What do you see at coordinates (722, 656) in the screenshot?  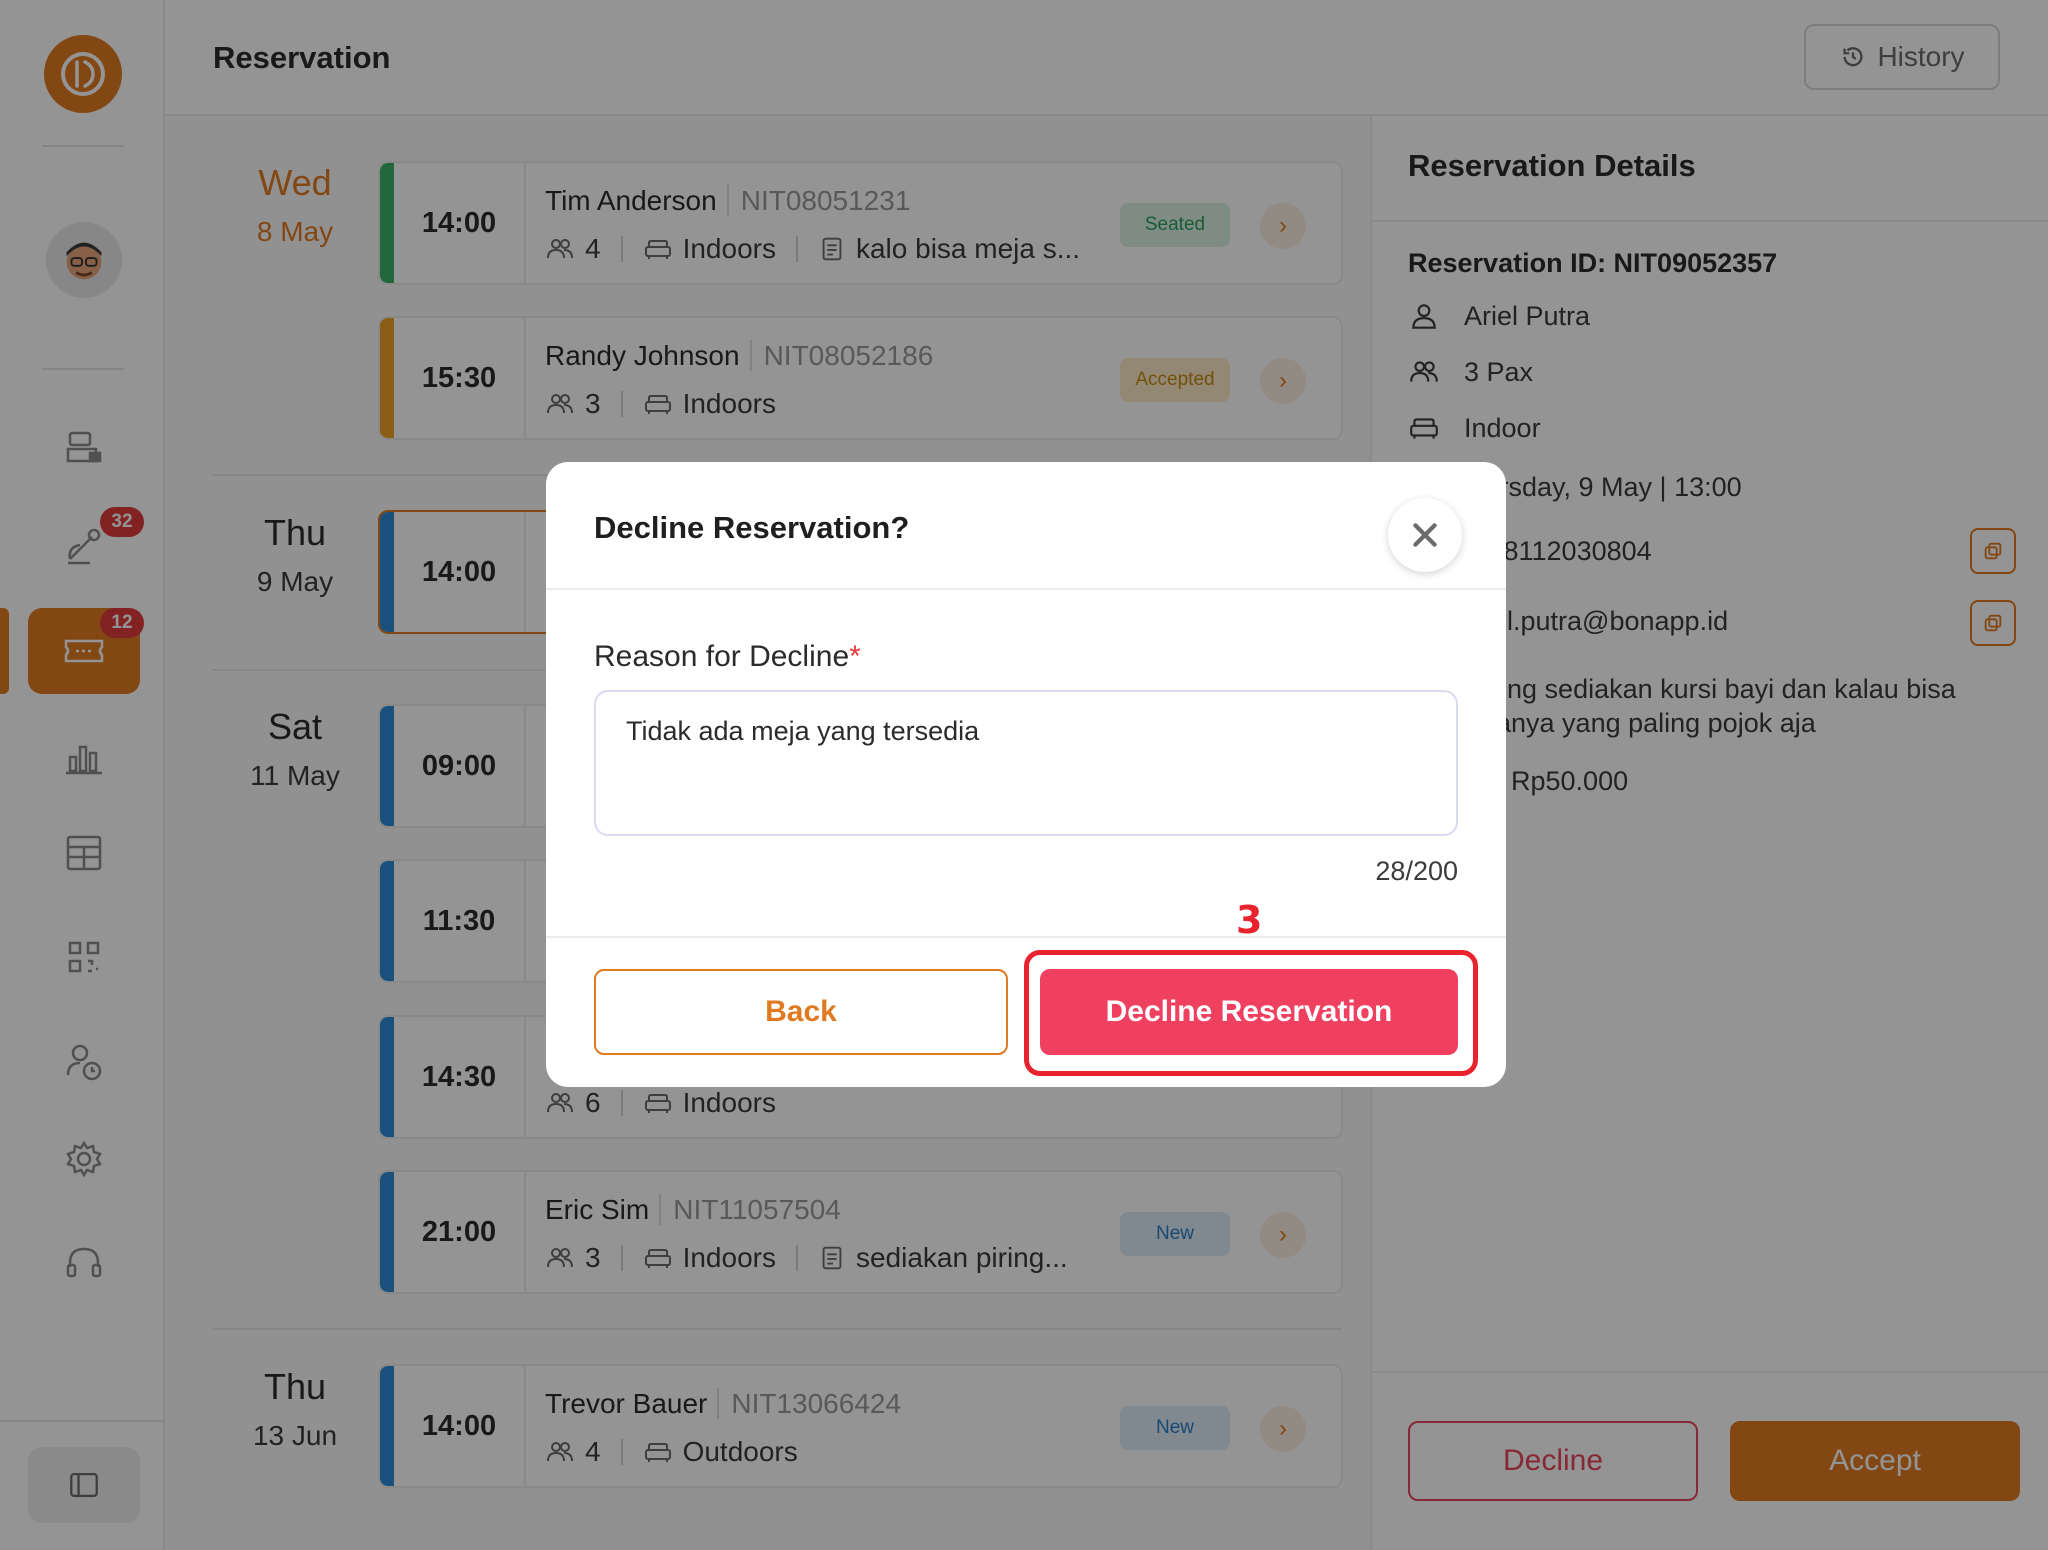 I see `reason-label-text: Reason for Decline` at bounding box center [722, 656].